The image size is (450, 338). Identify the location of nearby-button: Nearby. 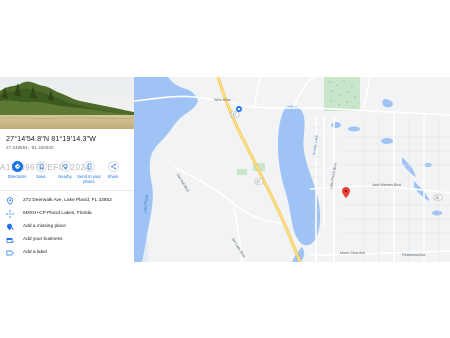
(65, 170).